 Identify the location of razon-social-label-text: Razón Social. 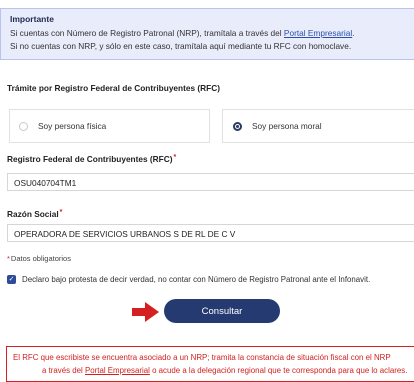
(33, 214).